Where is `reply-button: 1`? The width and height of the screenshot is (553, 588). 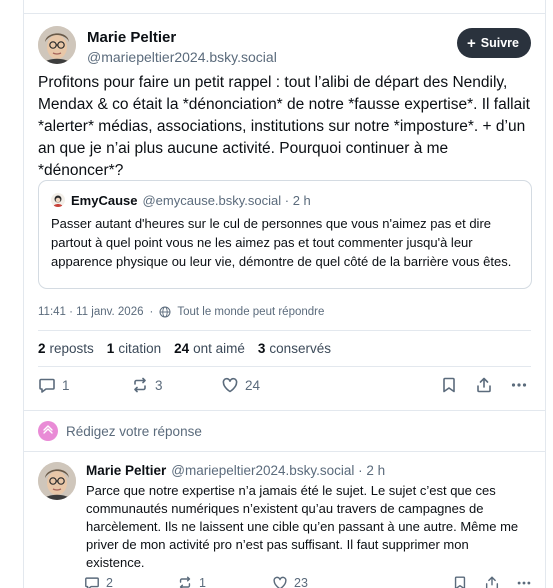 reply-button: 1 is located at coordinates (54, 385).